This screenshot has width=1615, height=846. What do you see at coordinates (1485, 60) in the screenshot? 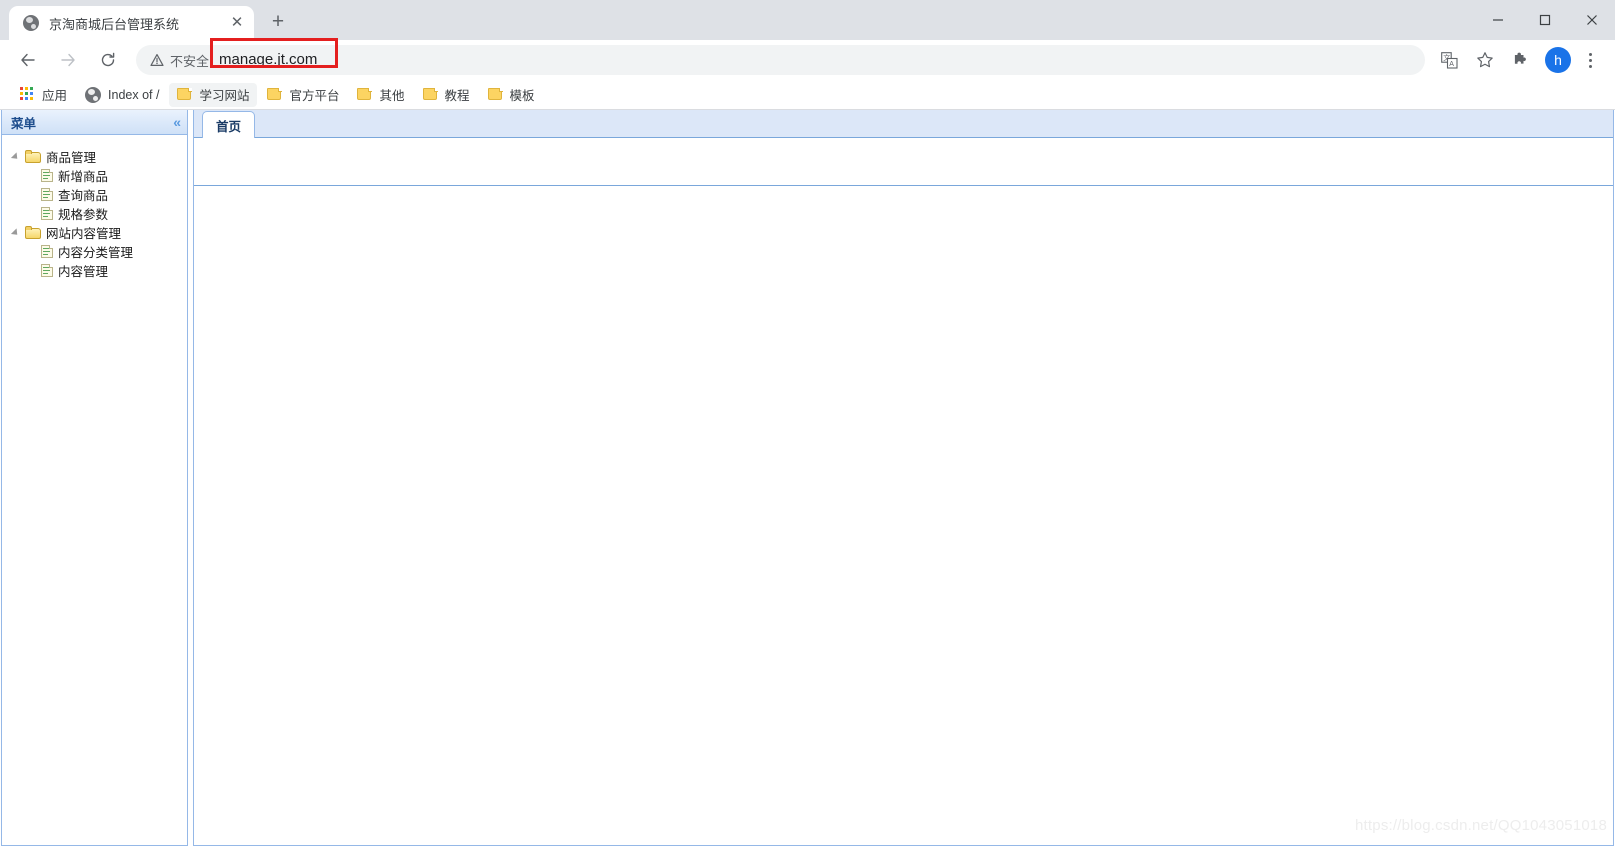
I see `star-icon` at bounding box center [1485, 60].